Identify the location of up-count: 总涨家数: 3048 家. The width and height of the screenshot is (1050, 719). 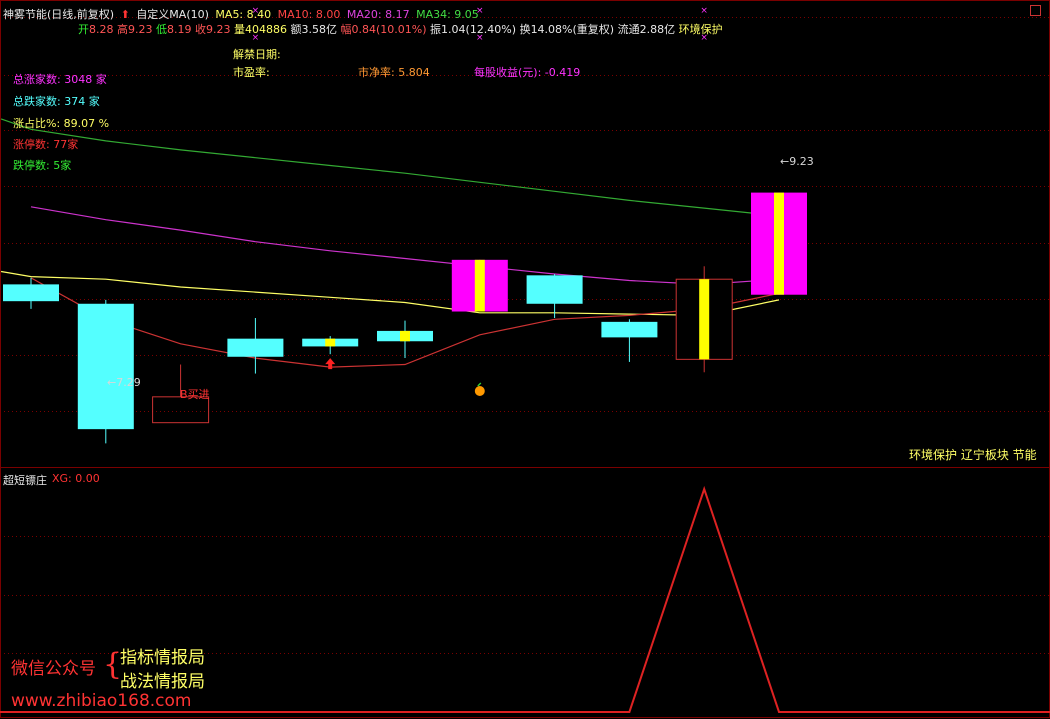
(60, 79).